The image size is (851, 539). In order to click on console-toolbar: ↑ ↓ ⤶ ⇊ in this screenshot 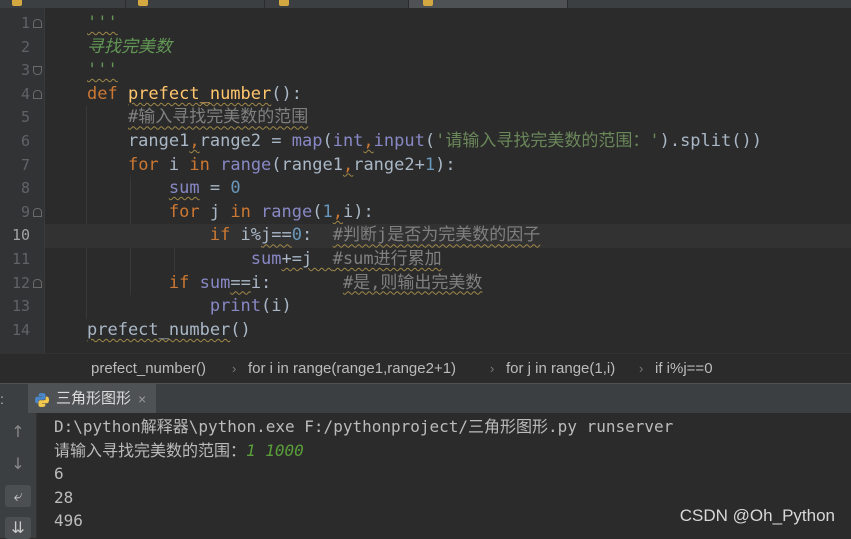, I will do `click(18, 476)`.